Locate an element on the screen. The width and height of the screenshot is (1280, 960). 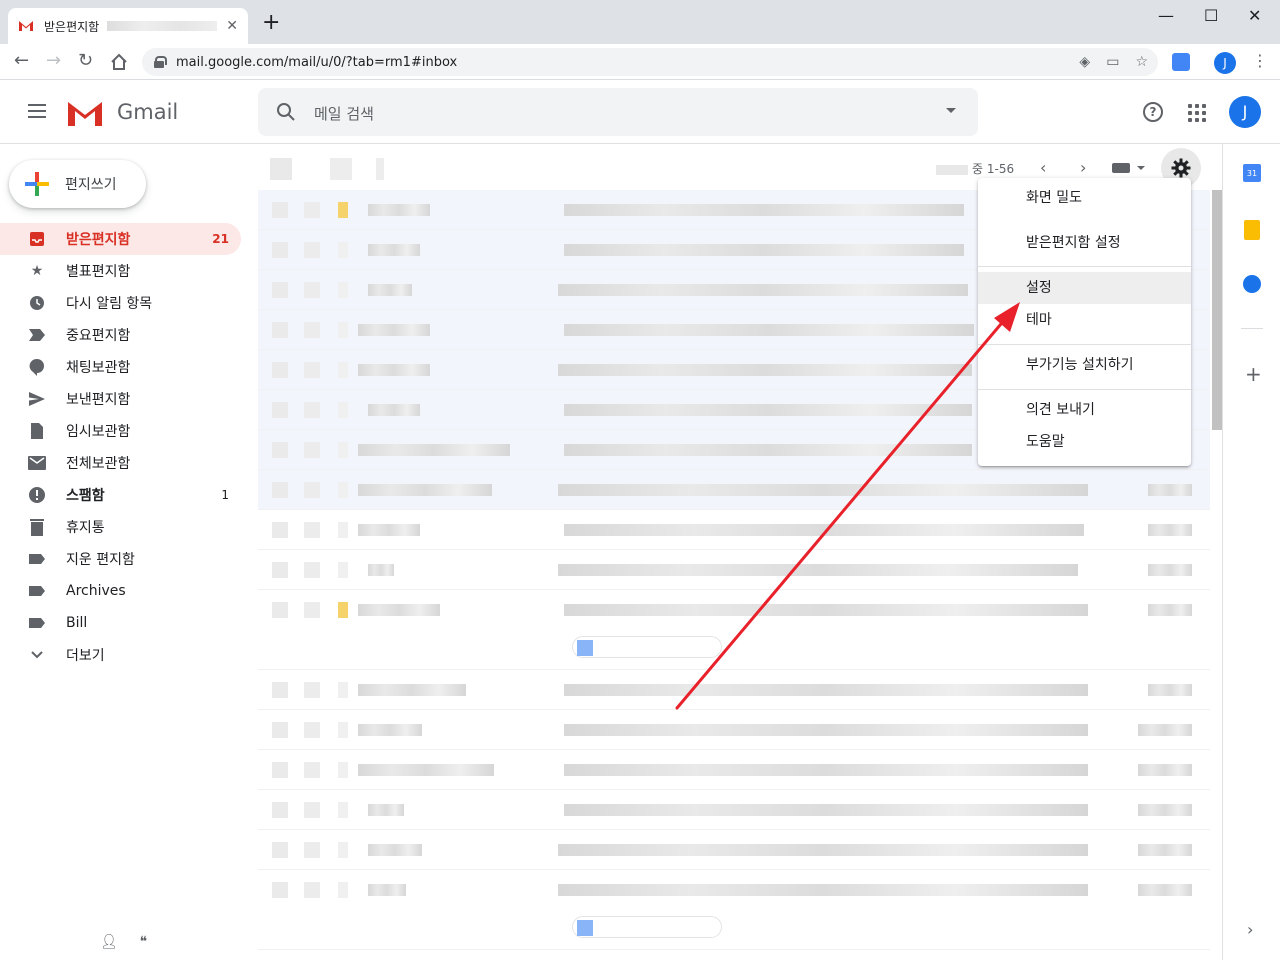
minimize-window-icon: — is located at coordinates (1166, 15).